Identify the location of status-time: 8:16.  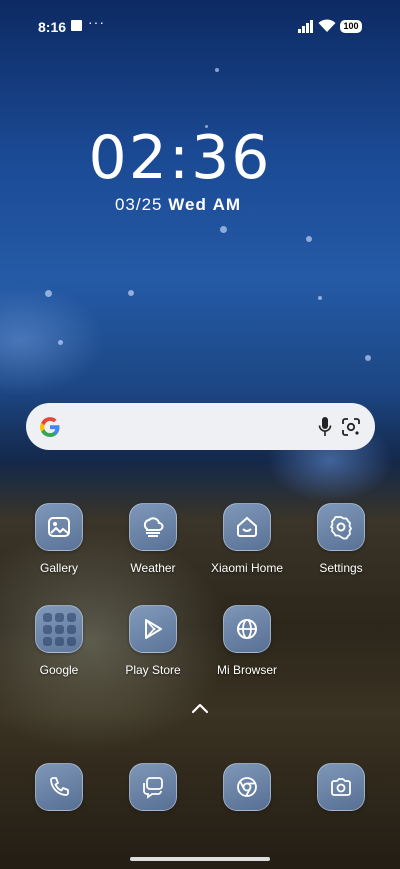
(52, 27).